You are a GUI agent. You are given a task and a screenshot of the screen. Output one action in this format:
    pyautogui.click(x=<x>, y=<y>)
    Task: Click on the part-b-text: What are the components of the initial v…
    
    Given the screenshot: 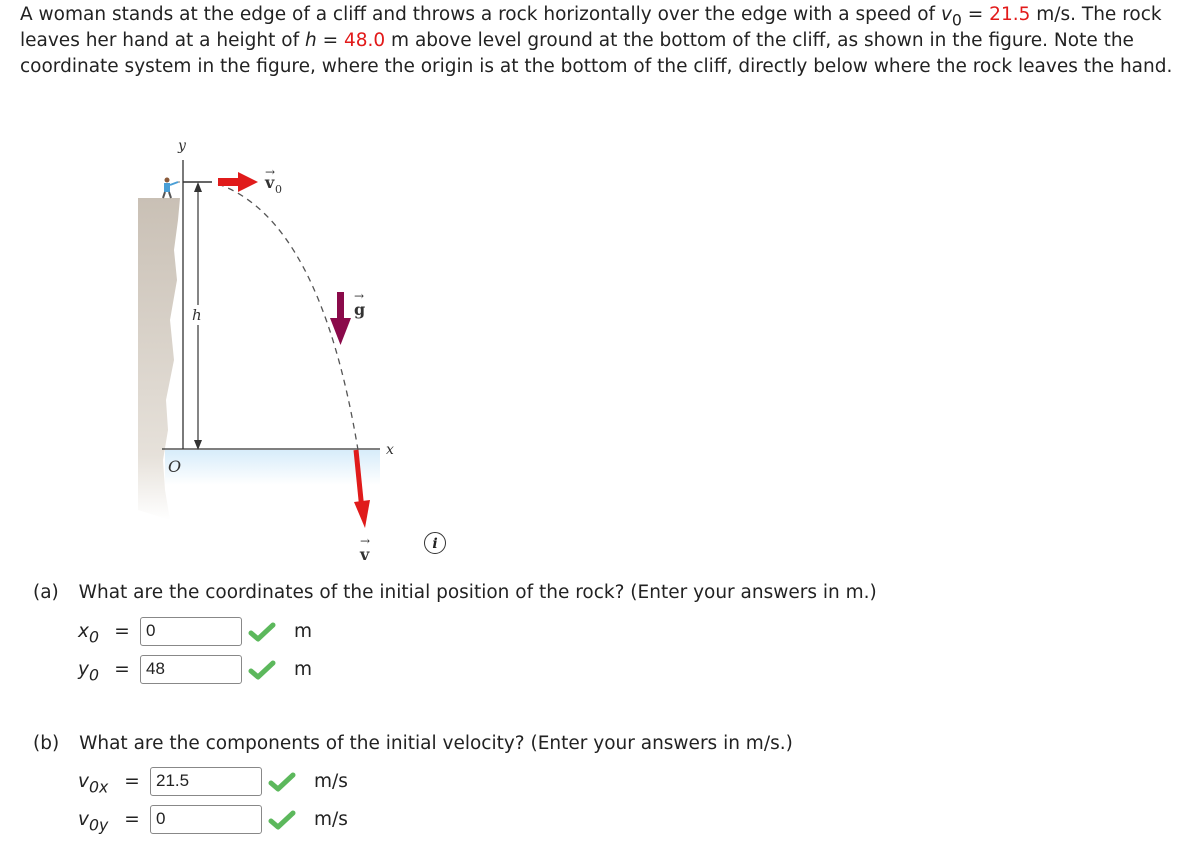 What is the action you would take?
    pyautogui.click(x=436, y=743)
    